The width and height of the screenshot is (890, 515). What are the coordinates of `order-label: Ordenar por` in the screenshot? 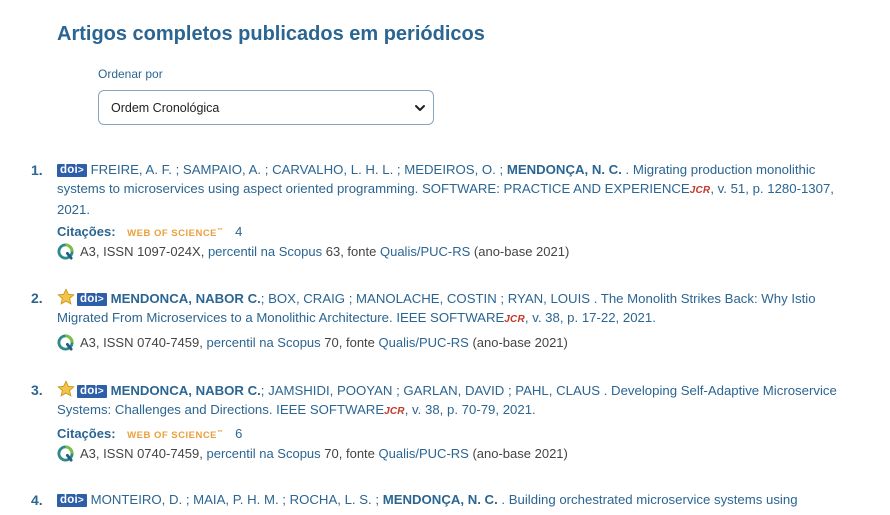 It's located at (130, 74).